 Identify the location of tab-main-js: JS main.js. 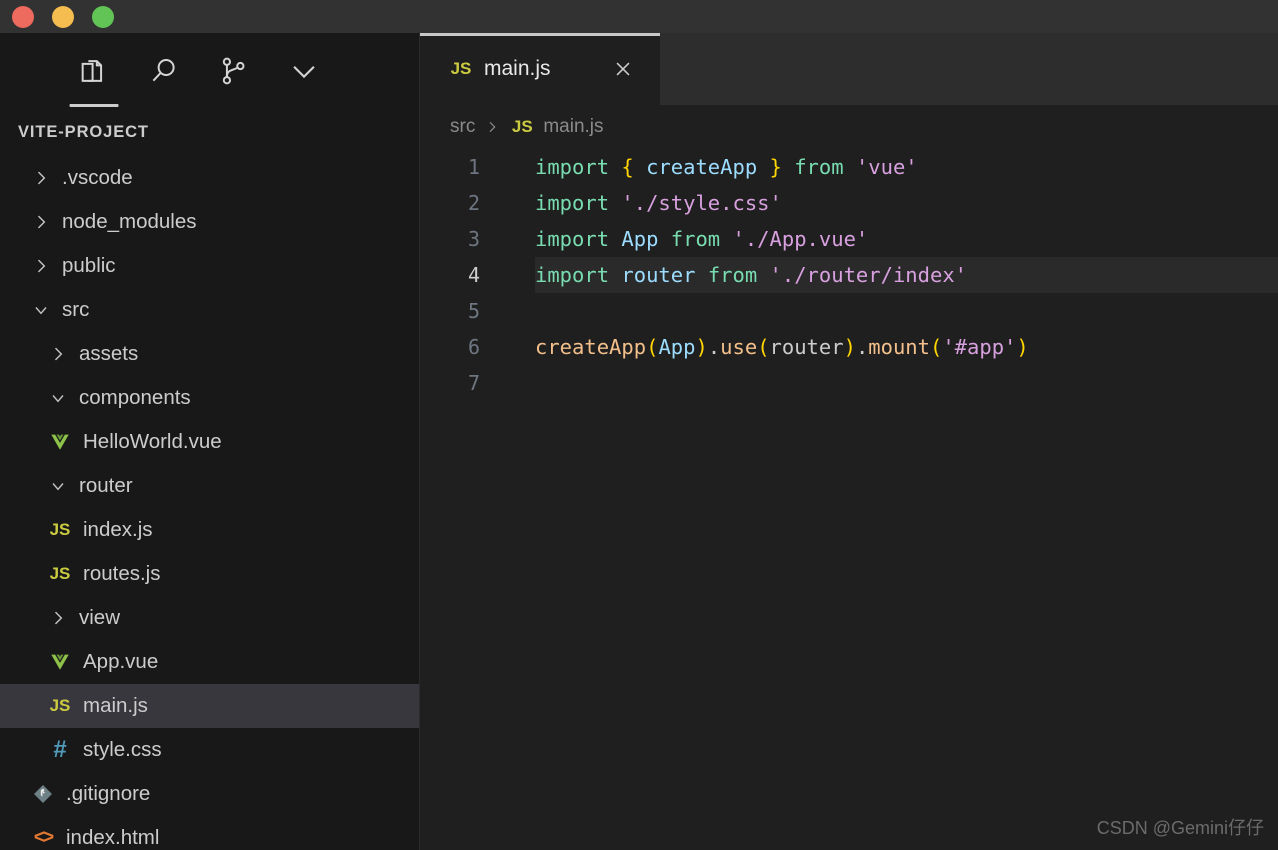
(540, 69).